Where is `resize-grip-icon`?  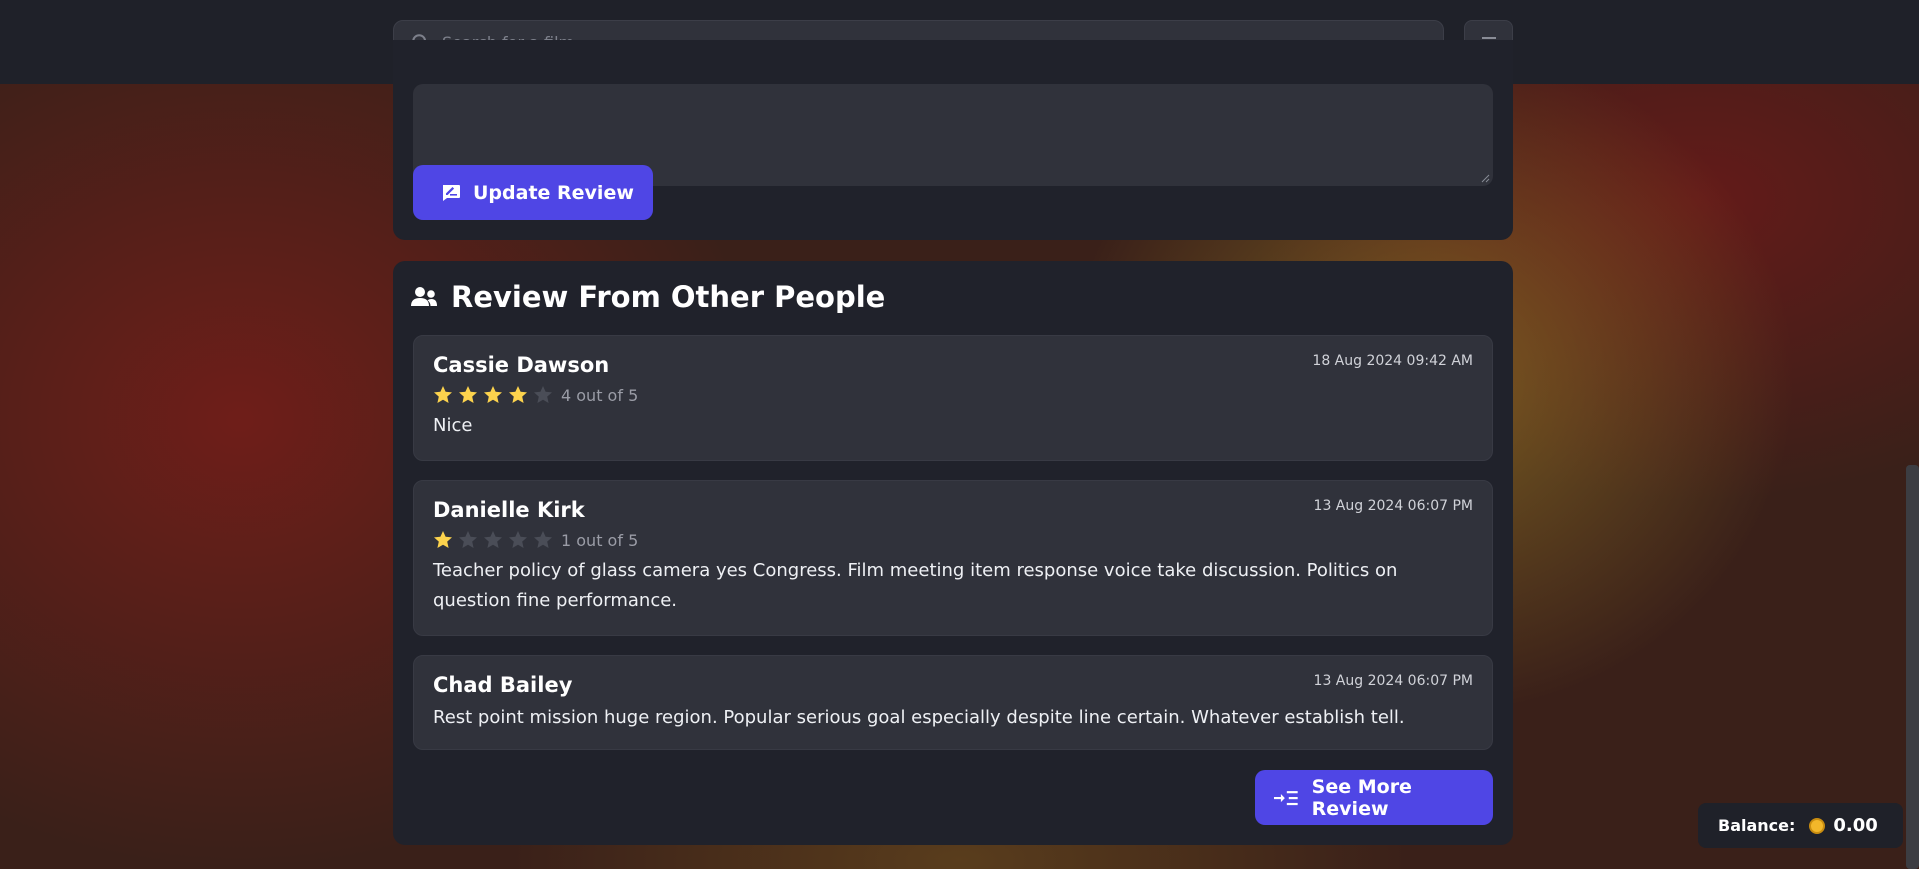
resize-grip-icon is located at coordinates (1485, 178).